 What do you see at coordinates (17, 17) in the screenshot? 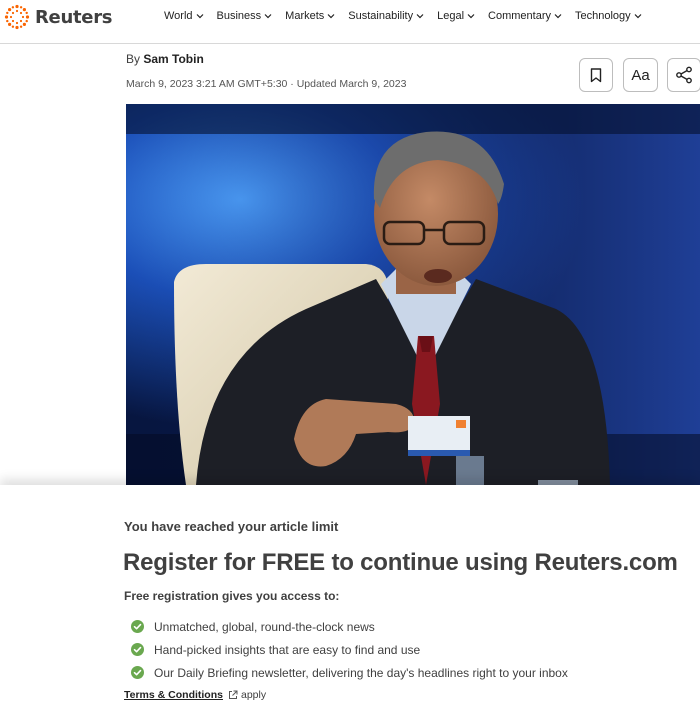
I see `reuters-logo-icon` at bounding box center [17, 17].